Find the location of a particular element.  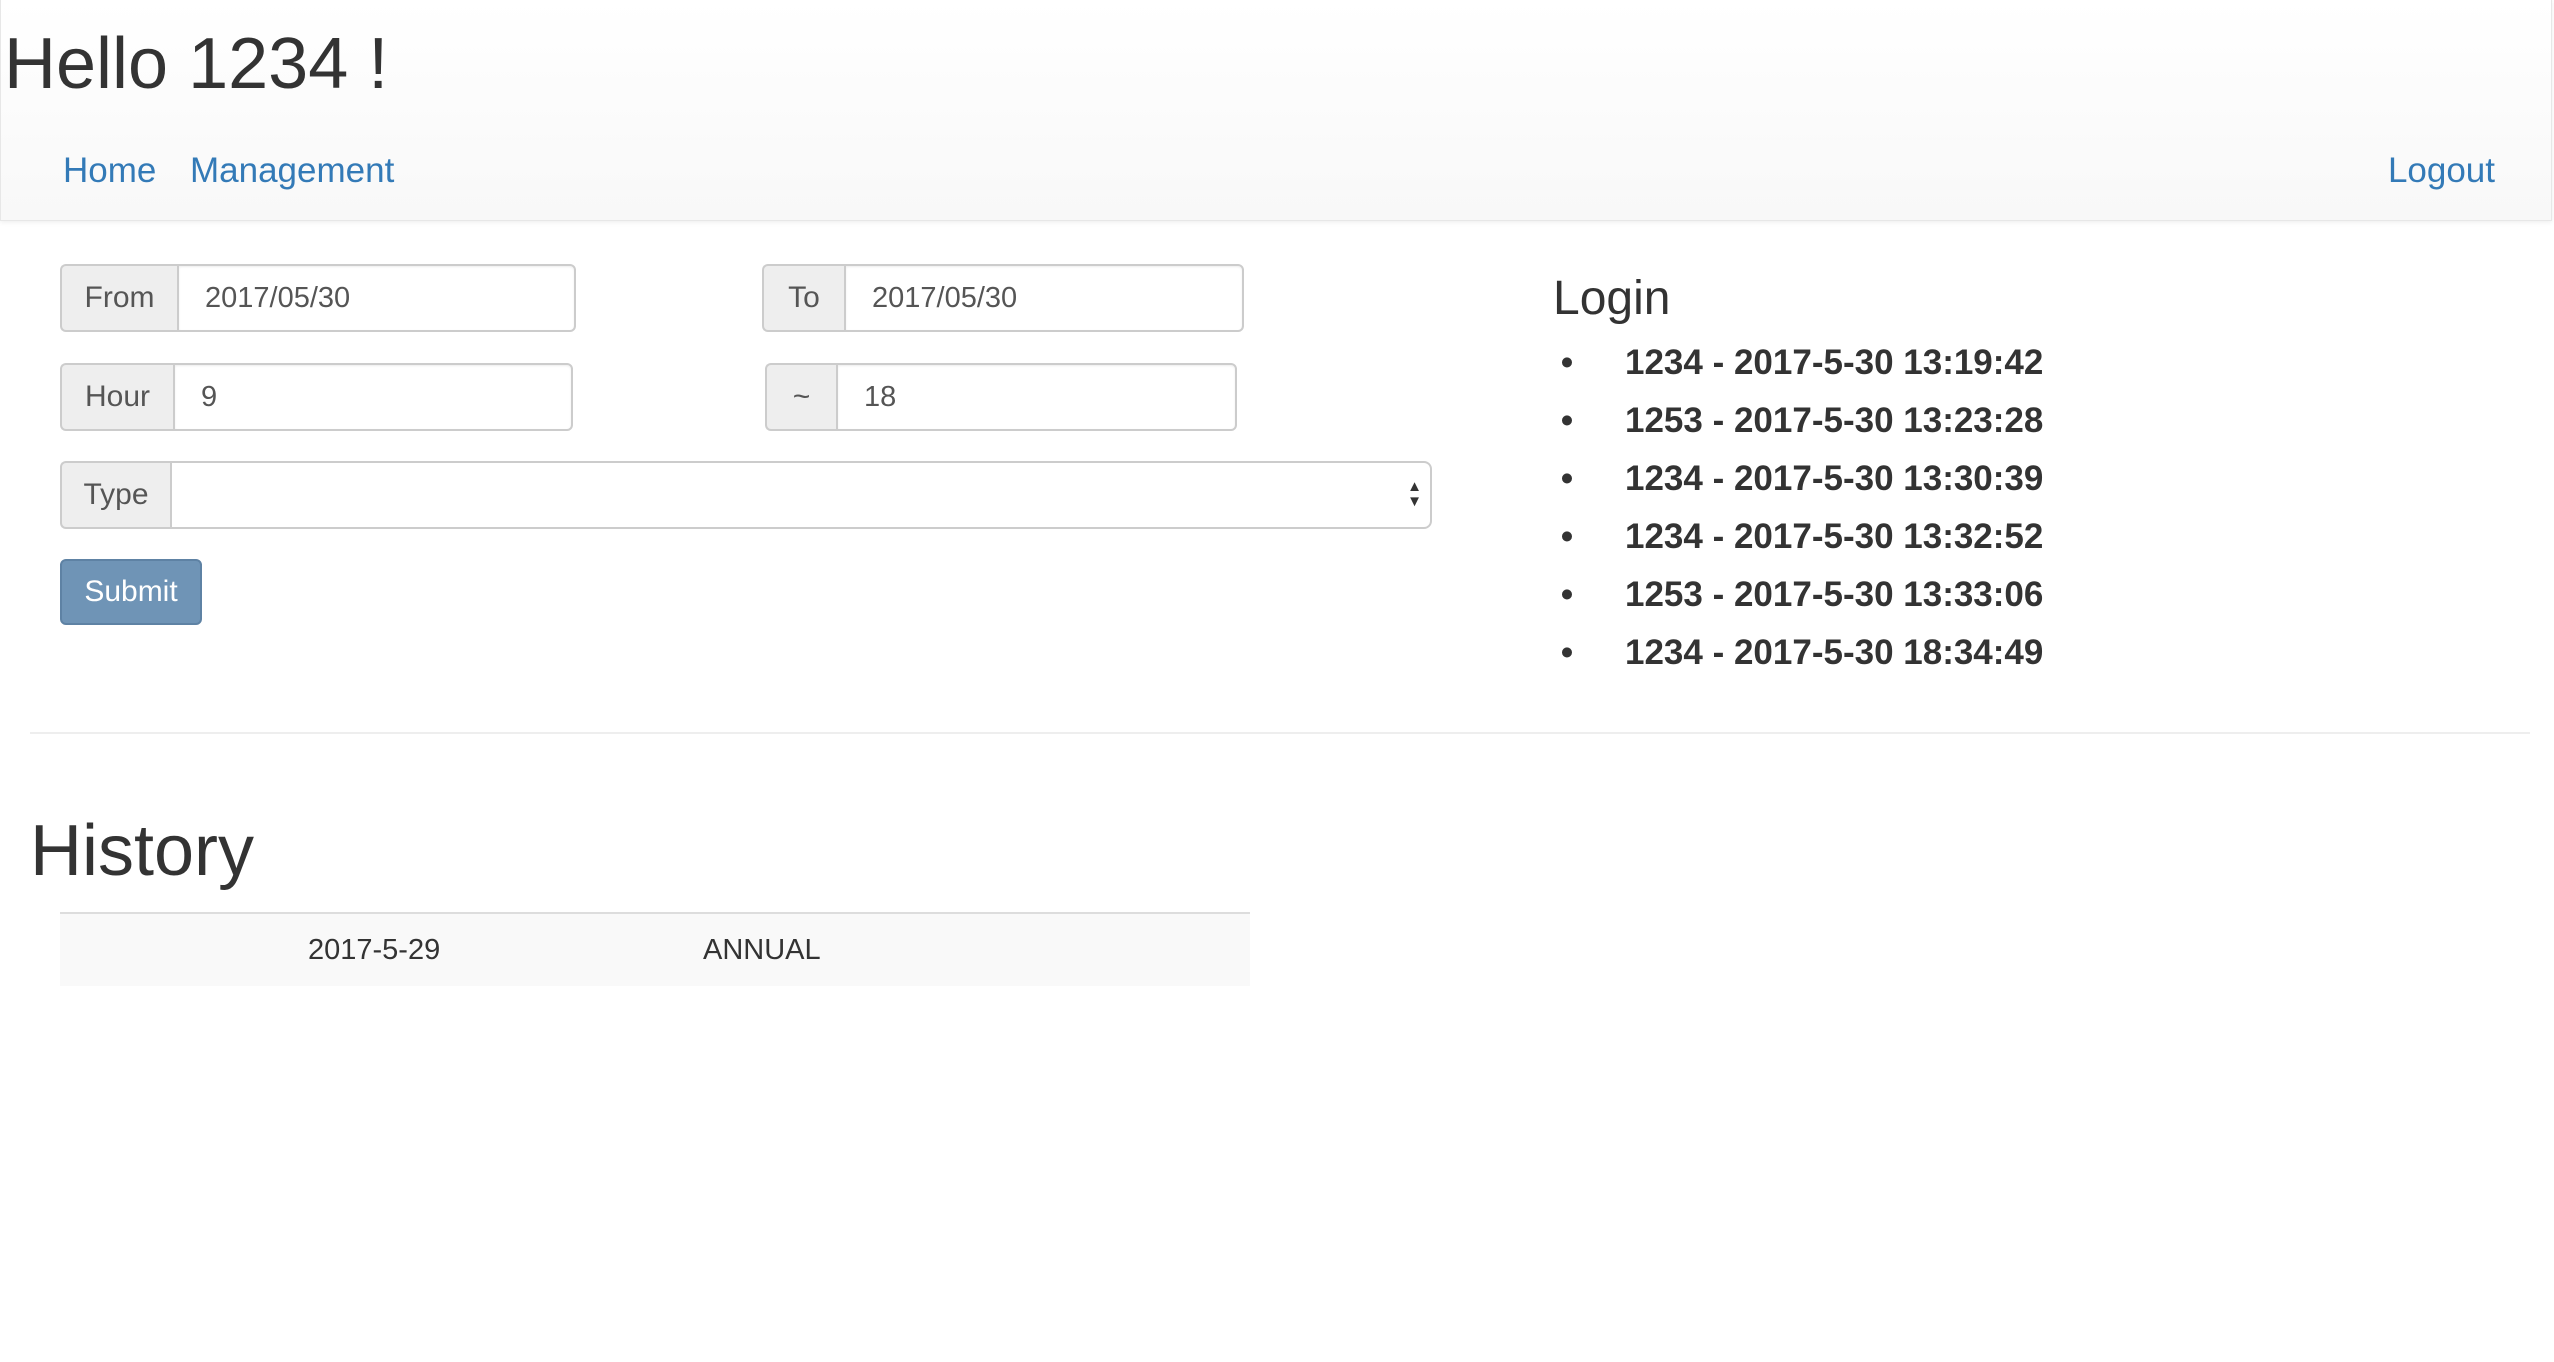

nav-management-link: Management is located at coordinates (292, 171).